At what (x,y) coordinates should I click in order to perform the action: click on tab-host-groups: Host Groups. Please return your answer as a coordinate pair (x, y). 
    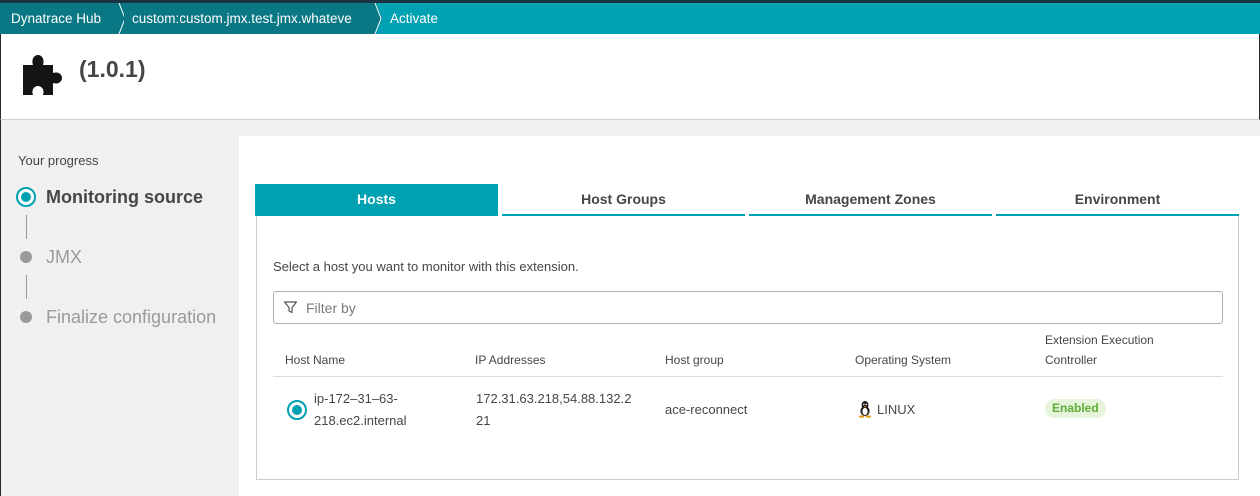
    Looking at the image, I should click on (623, 200).